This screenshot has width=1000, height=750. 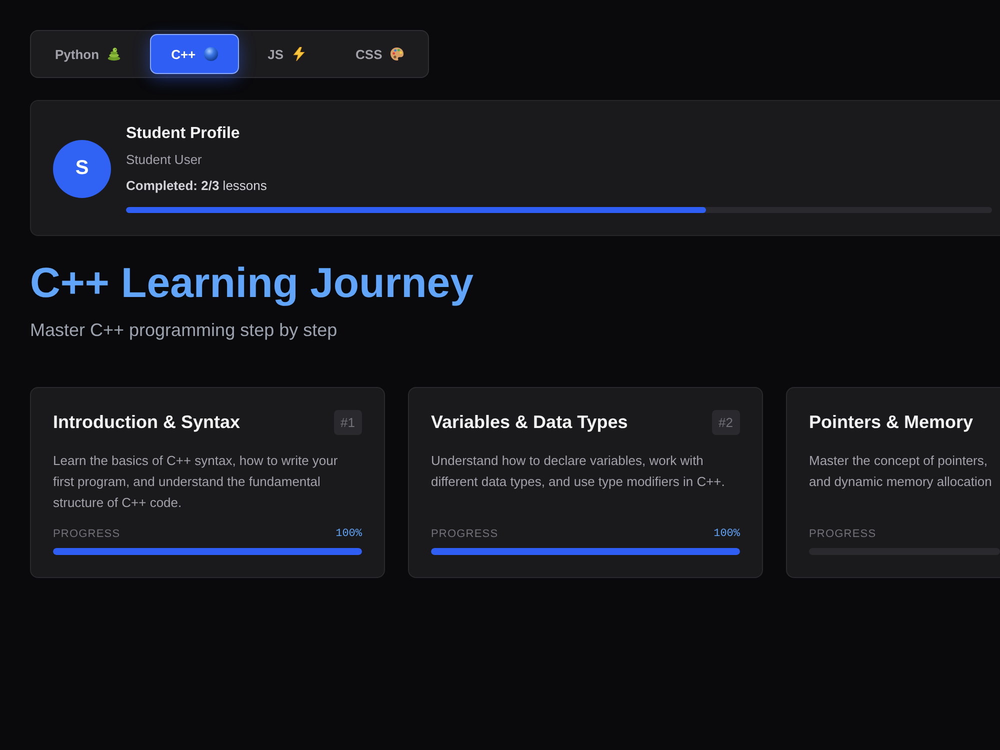 What do you see at coordinates (88, 54) in the screenshot?
I see `language-tab: Python` at bounding box center [88, 54].